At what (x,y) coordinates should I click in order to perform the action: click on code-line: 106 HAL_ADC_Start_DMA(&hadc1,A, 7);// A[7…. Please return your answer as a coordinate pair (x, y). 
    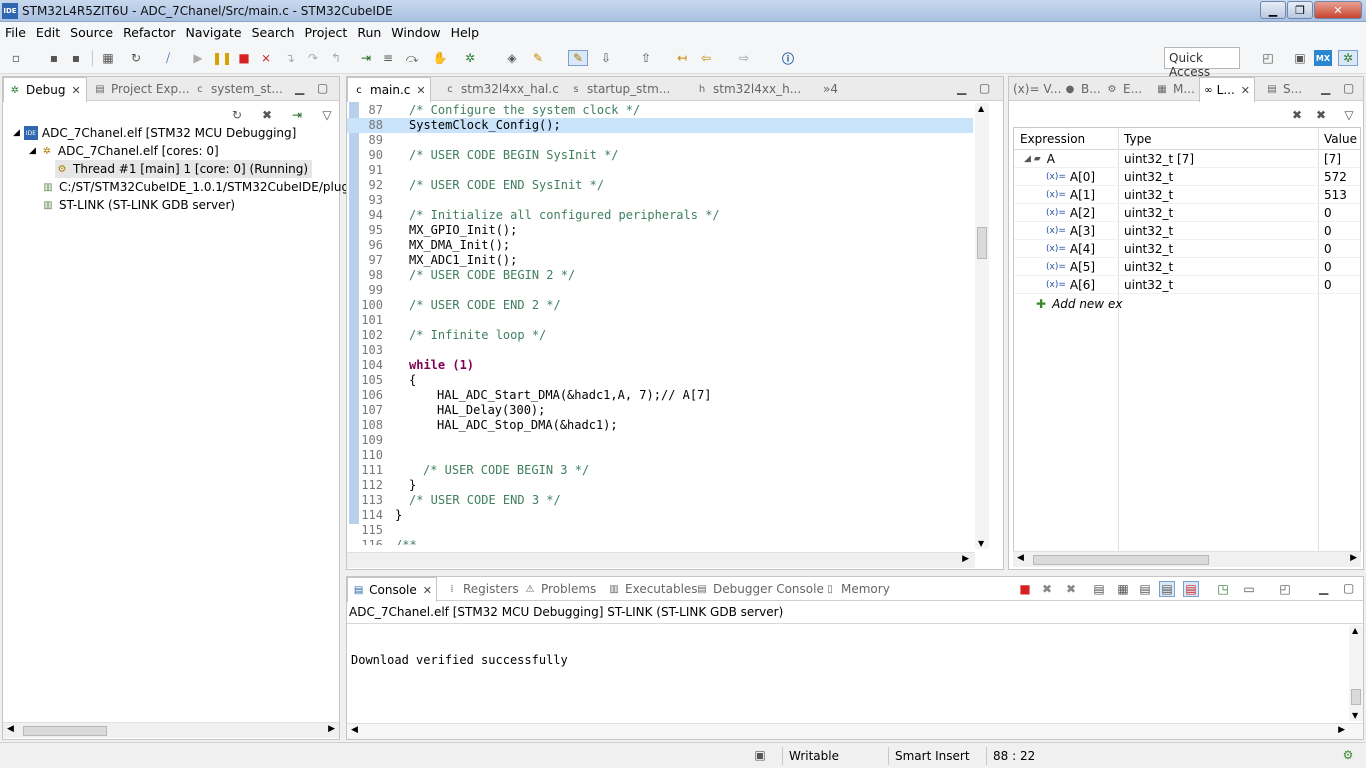
    Looking at the image, I should click on (660, 395).